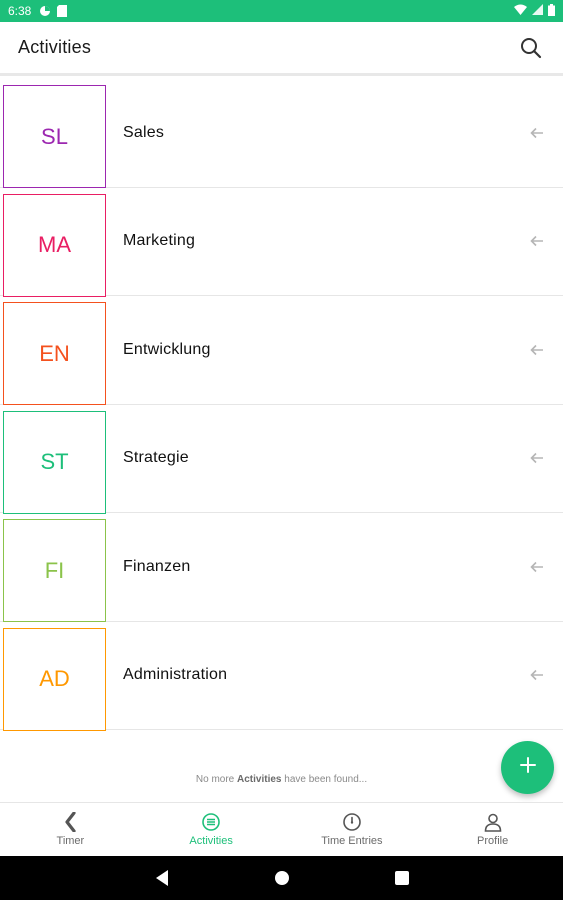  I want to click on activity-name: Administration, so click(175, 675).